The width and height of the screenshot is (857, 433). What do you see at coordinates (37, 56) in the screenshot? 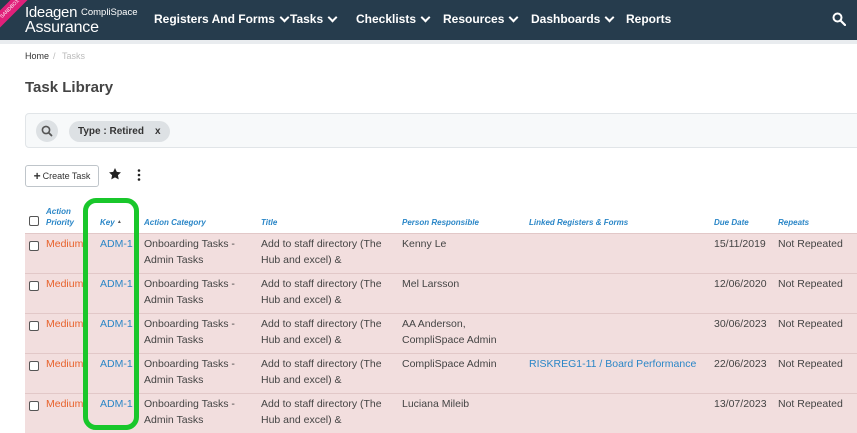
I see `breadcrumb-home: Home` at bounding box center [37, 56].